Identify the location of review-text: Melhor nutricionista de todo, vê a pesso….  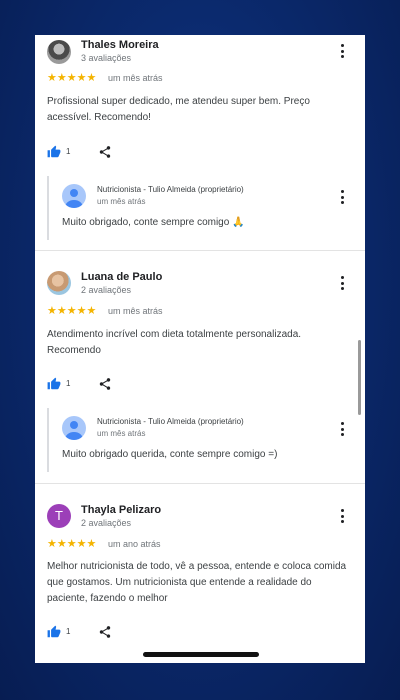
(197, 582).